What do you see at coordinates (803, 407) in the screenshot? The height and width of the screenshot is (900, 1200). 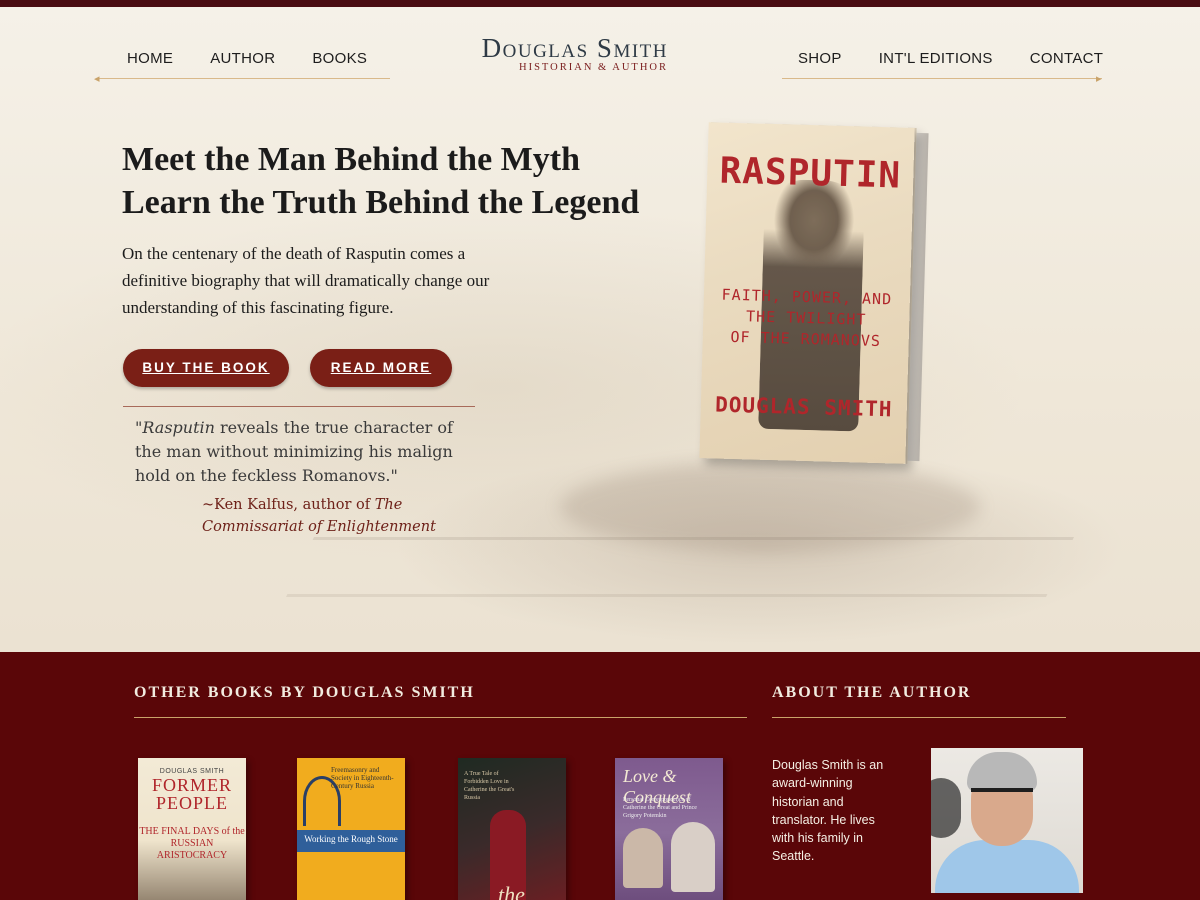 I see `cover-author: DOUGLAS SMITH` at bounding box center [803, 407].